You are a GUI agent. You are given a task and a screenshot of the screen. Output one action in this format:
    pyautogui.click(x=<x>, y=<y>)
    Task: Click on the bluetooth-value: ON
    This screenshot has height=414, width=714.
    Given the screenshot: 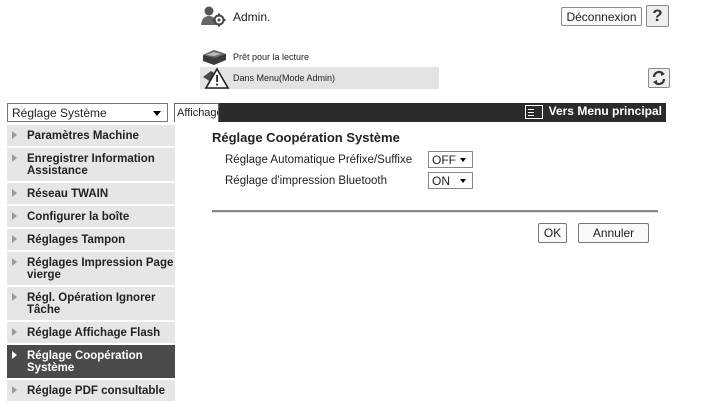 What is the action you would take?
    pyautogui.click(x=441, y=181)
    